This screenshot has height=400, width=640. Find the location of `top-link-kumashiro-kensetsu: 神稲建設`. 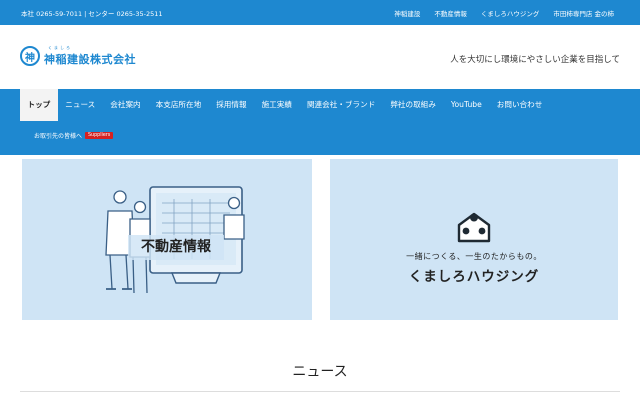

top-link-kumashiro-kensetsu: 神稲建設 is located at coordinates (407, 13).